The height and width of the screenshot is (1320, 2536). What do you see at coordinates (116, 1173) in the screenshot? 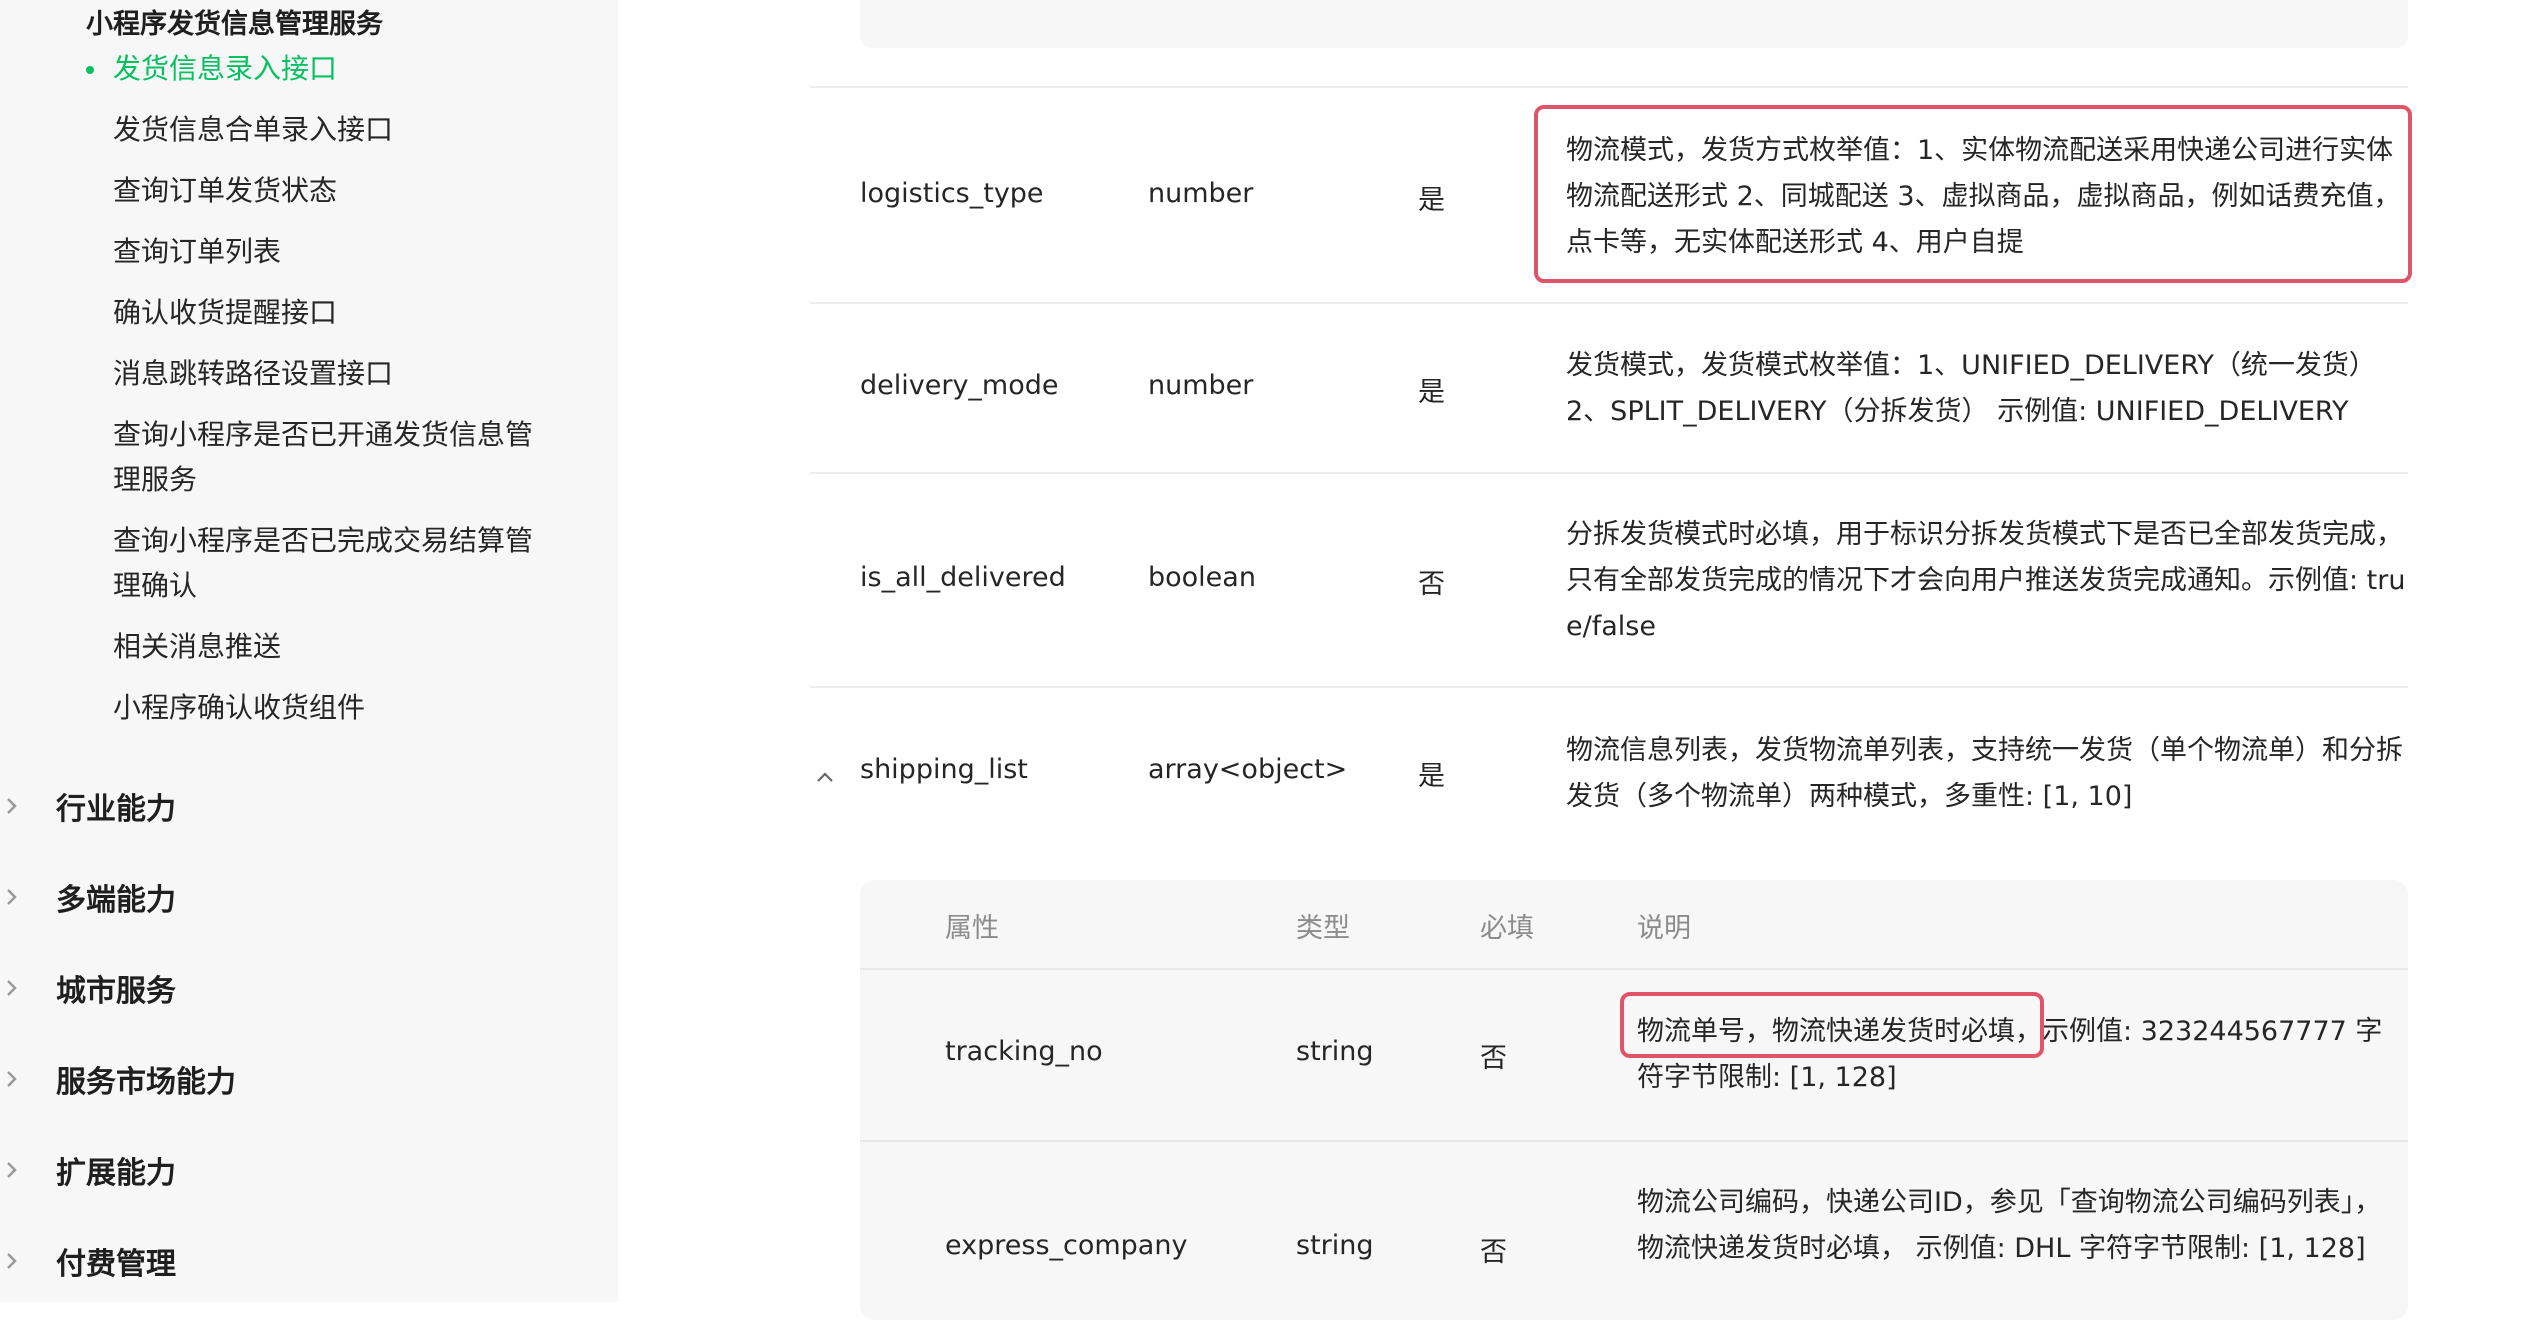
I see `sidebar-category-label: 扩展能力` at bounding box center [116, 1173].